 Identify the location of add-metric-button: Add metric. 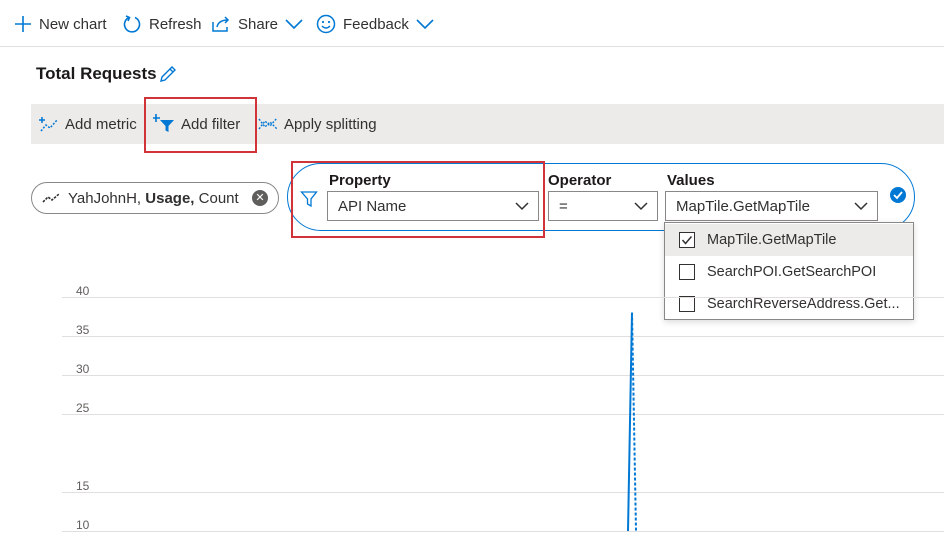
(88, 124).